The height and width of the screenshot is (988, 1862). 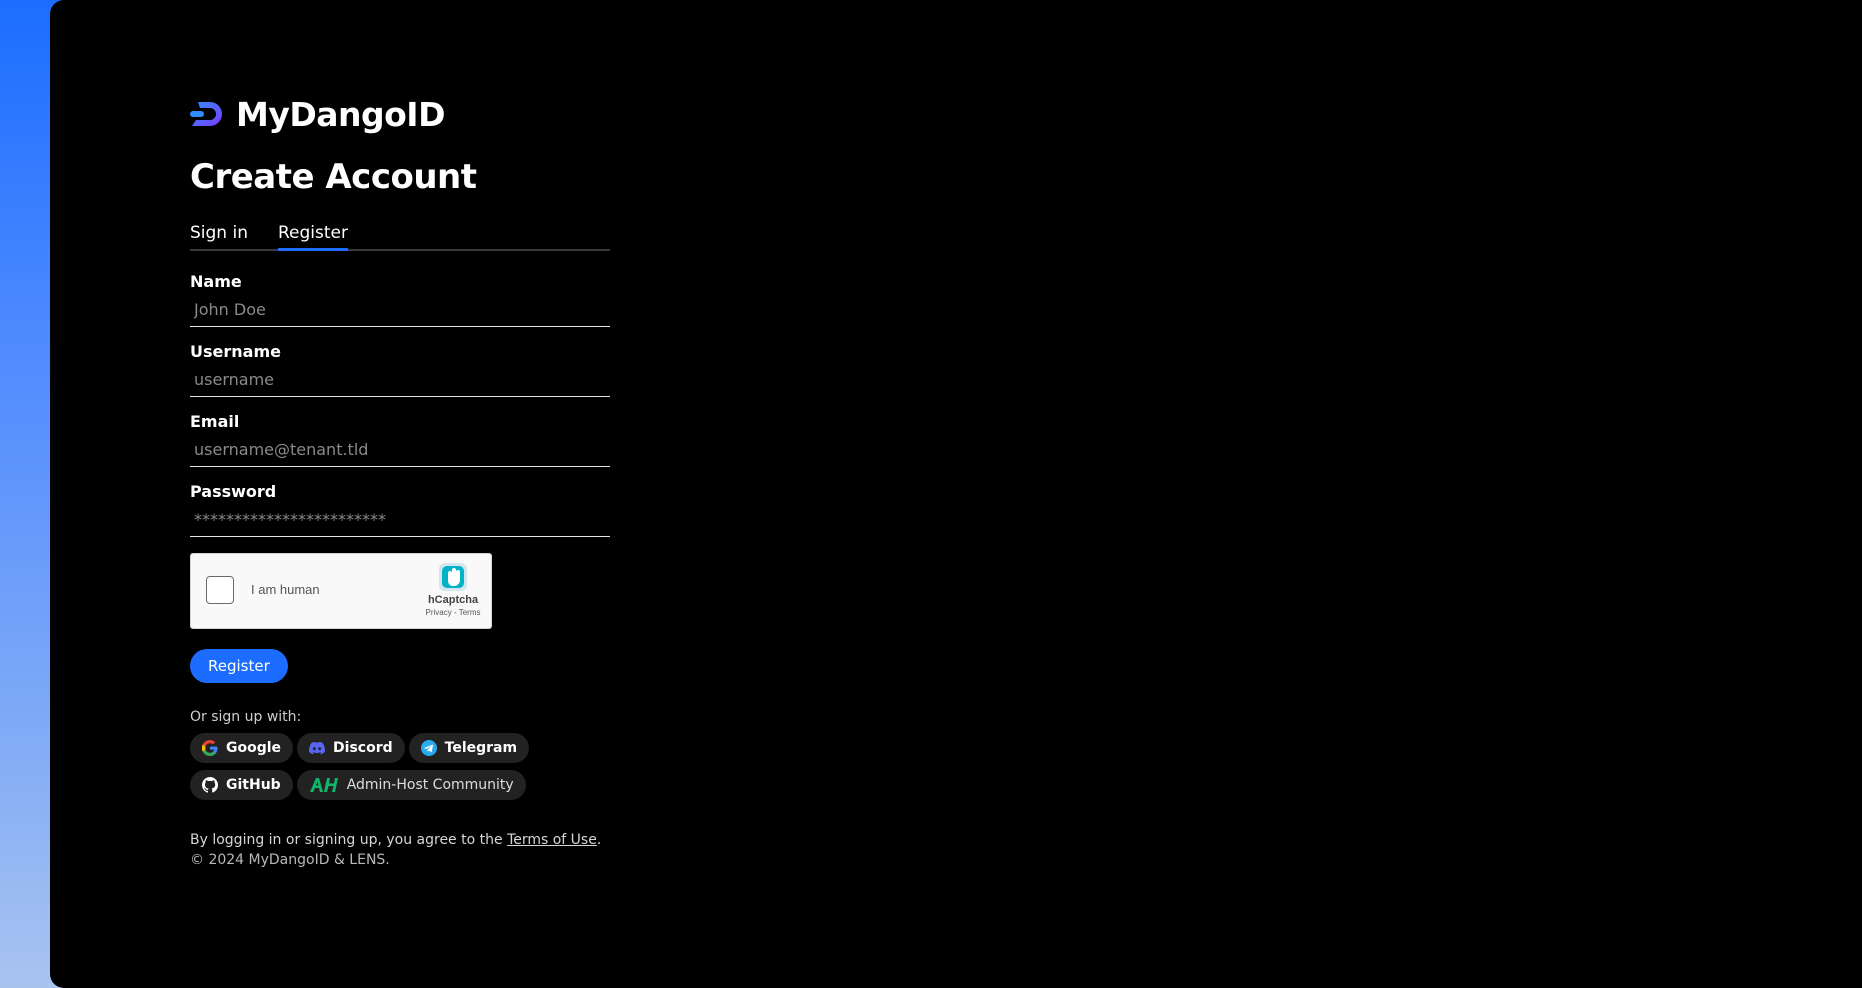 I want to click on username-label: Username, so click(x=235, y=351).